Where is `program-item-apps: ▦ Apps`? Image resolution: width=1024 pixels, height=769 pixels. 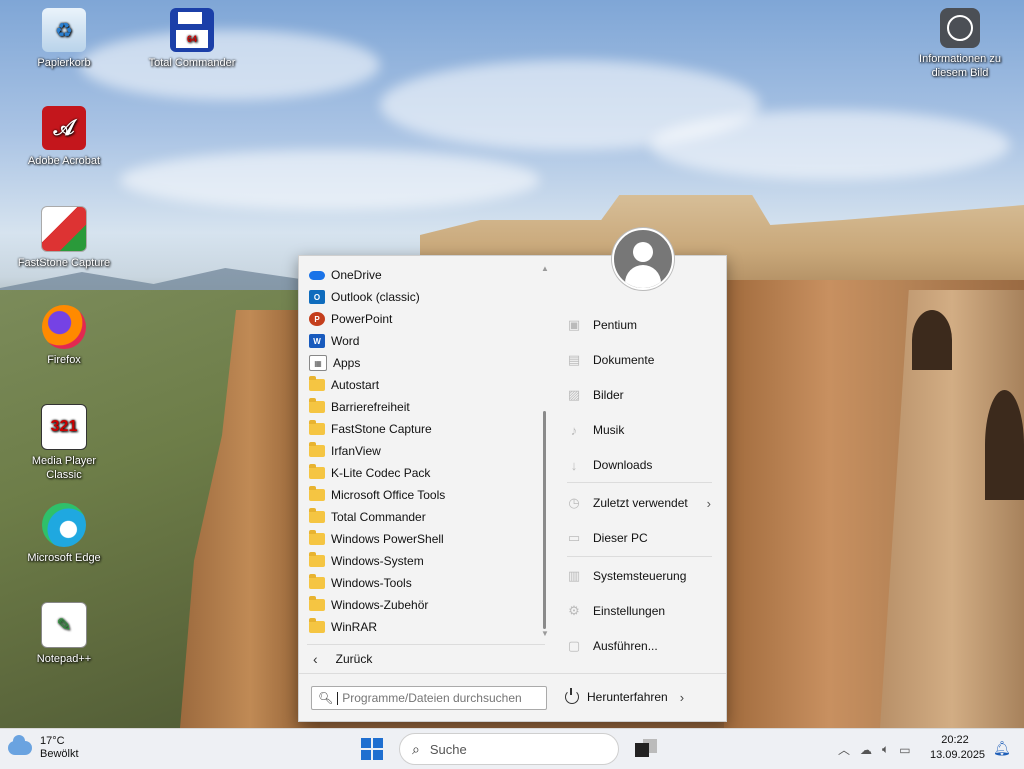 program-item-apps: ▦ Apps is located at coordinates (424, 363).